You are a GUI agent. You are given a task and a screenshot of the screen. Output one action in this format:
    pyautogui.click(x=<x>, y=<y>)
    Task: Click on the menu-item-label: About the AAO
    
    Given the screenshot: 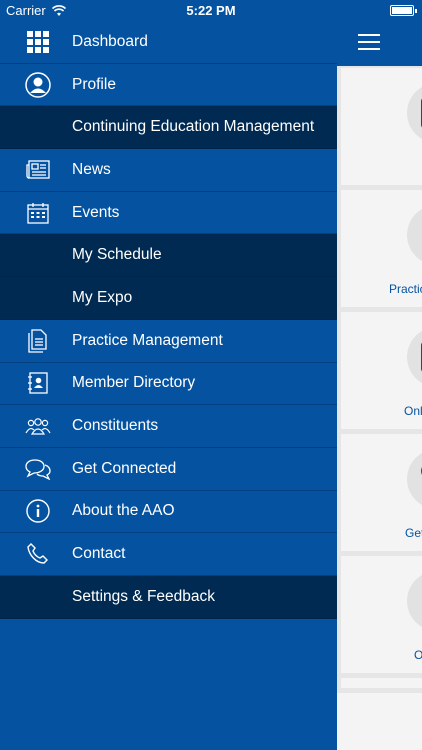 What is the action you would take?
    pyautogui.click(x=123, y=511)
    